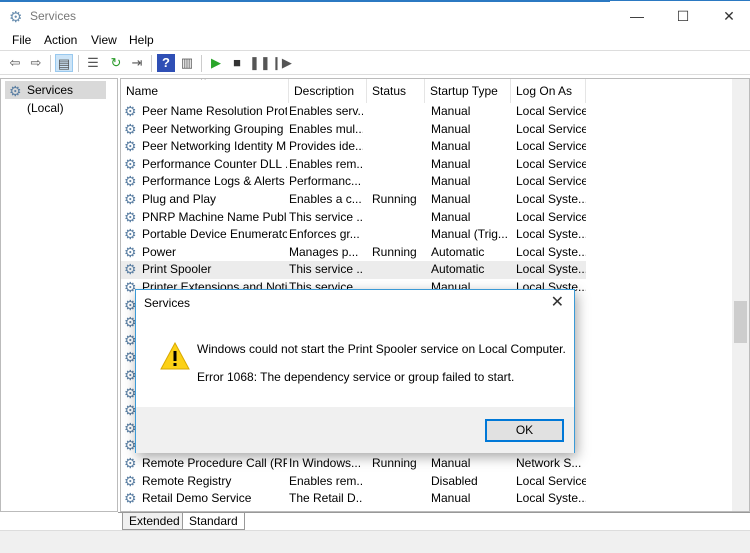  Describe the element at coordinates (434, 521) in the screenshot. I see `view-tabs: Extended Standard` at that location.